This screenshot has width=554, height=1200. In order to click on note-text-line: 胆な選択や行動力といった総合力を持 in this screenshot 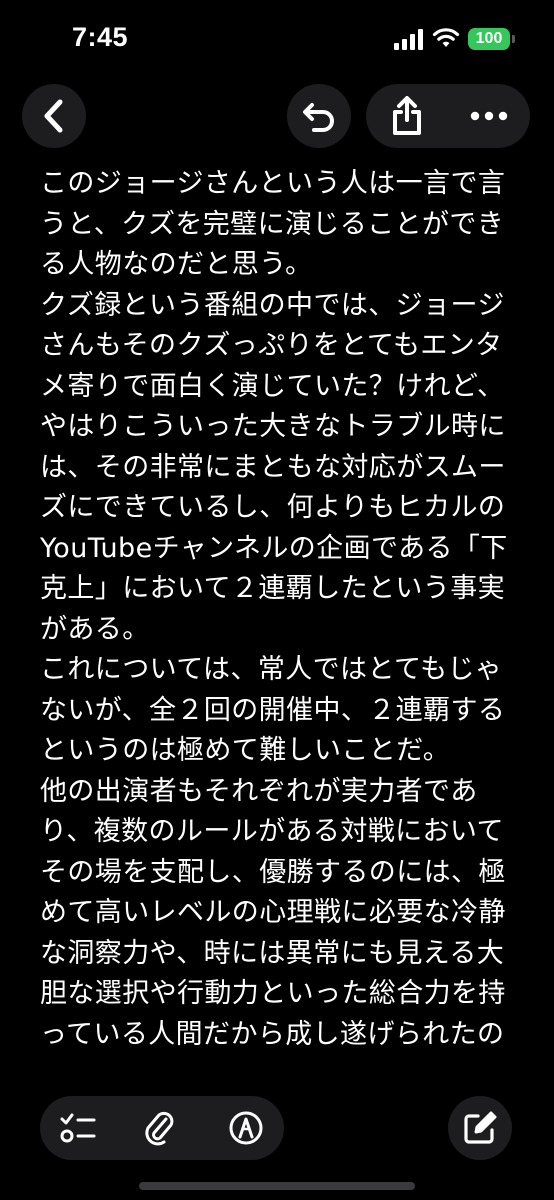, I will do `click(273, 993)`.